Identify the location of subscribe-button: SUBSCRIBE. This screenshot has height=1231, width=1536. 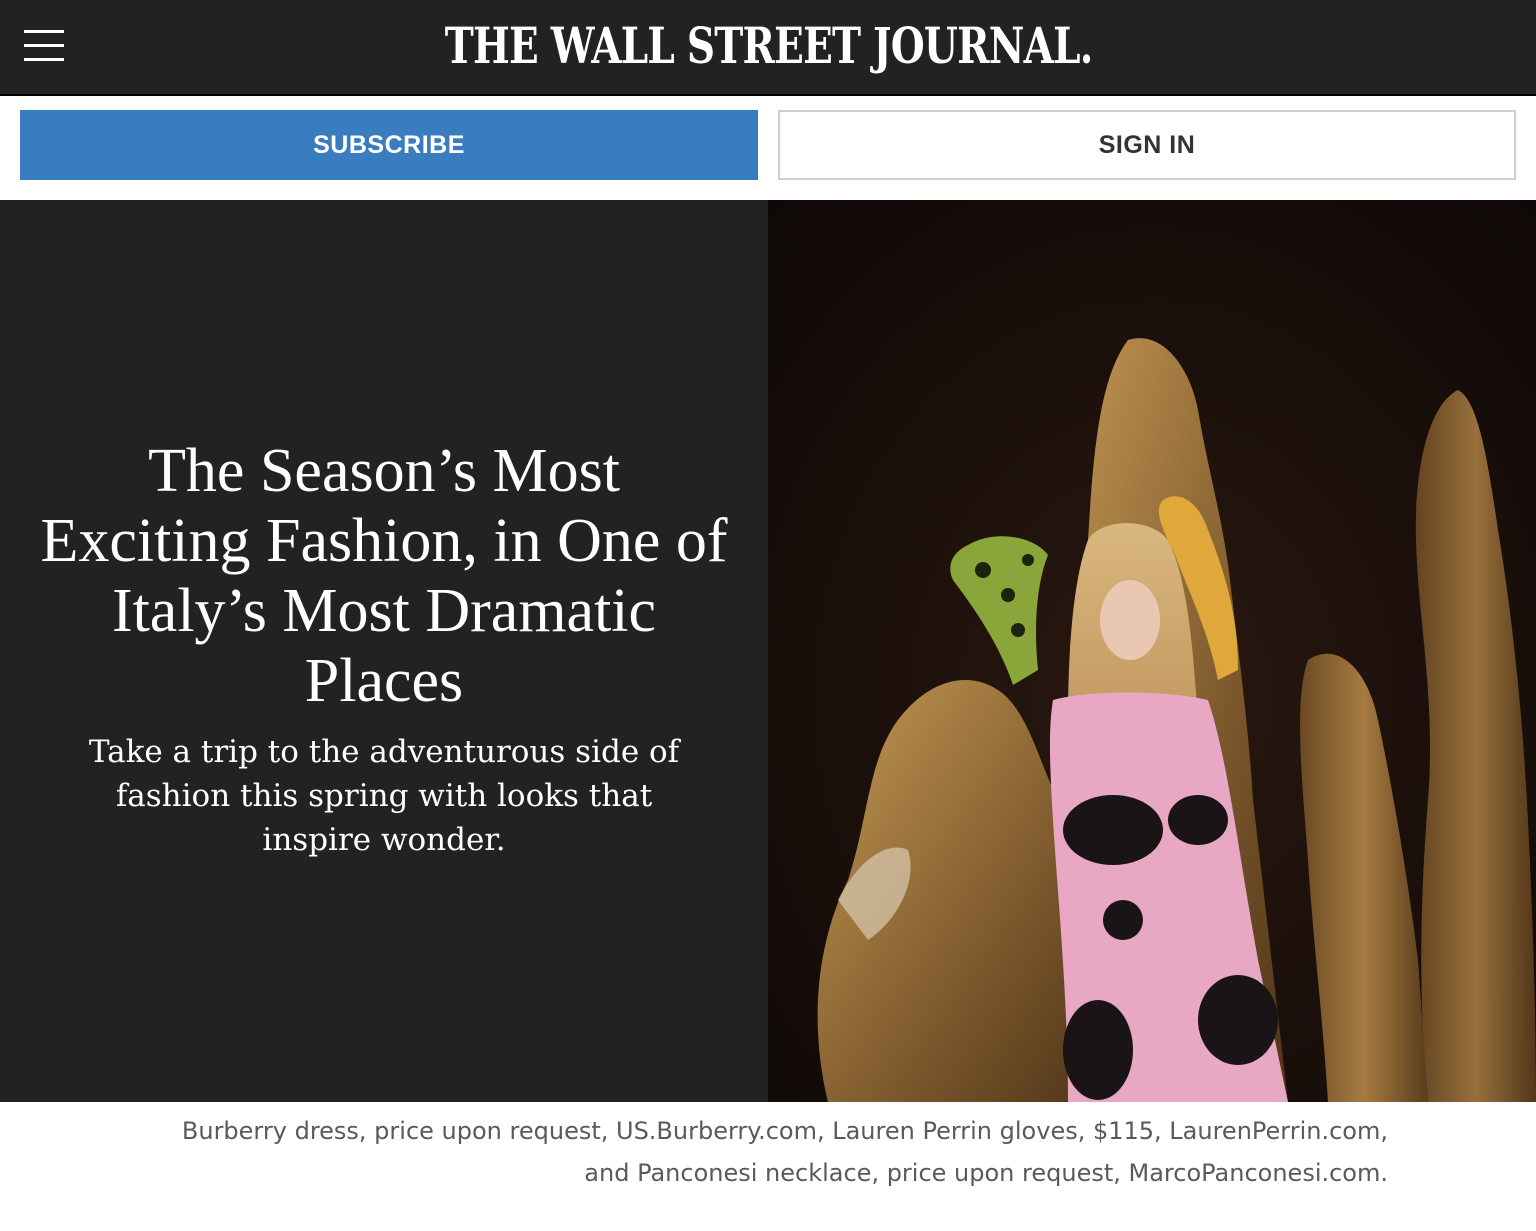
(389, 145).